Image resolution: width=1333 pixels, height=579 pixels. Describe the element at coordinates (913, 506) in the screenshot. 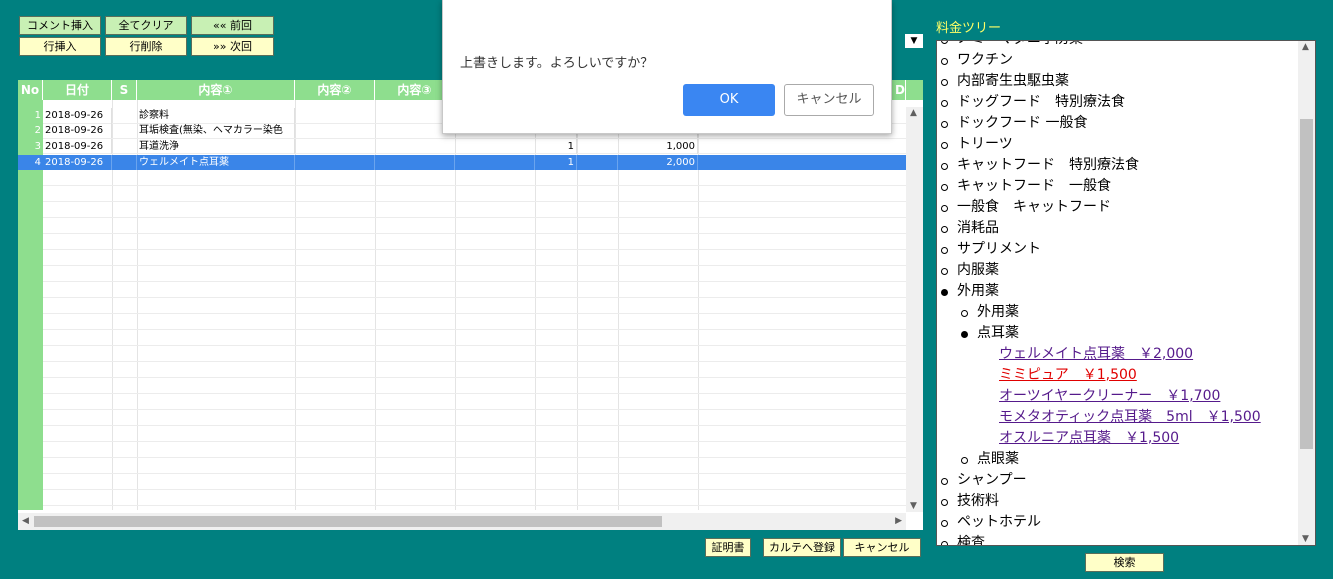

I see `scroll-down-icon: ▼` at that location.